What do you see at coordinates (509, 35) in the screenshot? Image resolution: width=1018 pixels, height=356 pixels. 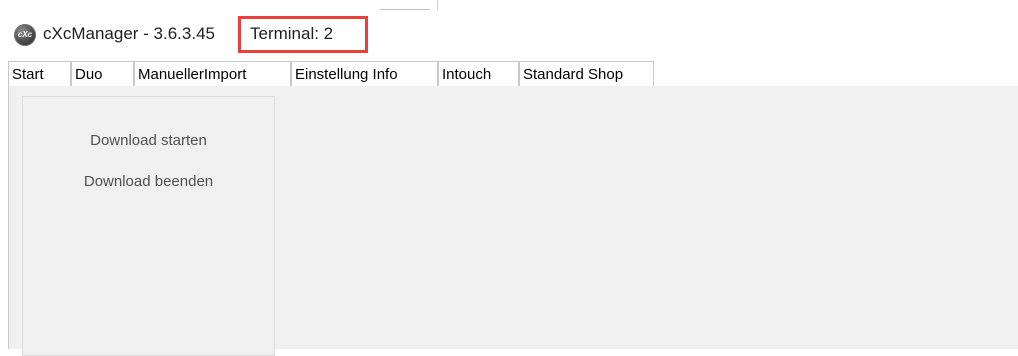 I see `title-bar: cXc cXcManager - 3.6.3.45 Terminal: 2` at bounding box center [509, 35].